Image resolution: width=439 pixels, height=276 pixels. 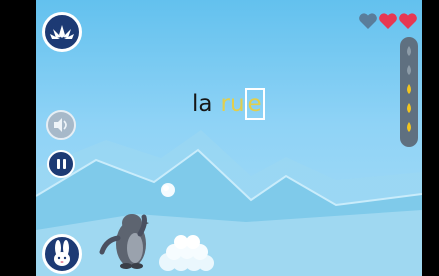 I want to click on word-plain-part: la, so click(x=202, y=104).